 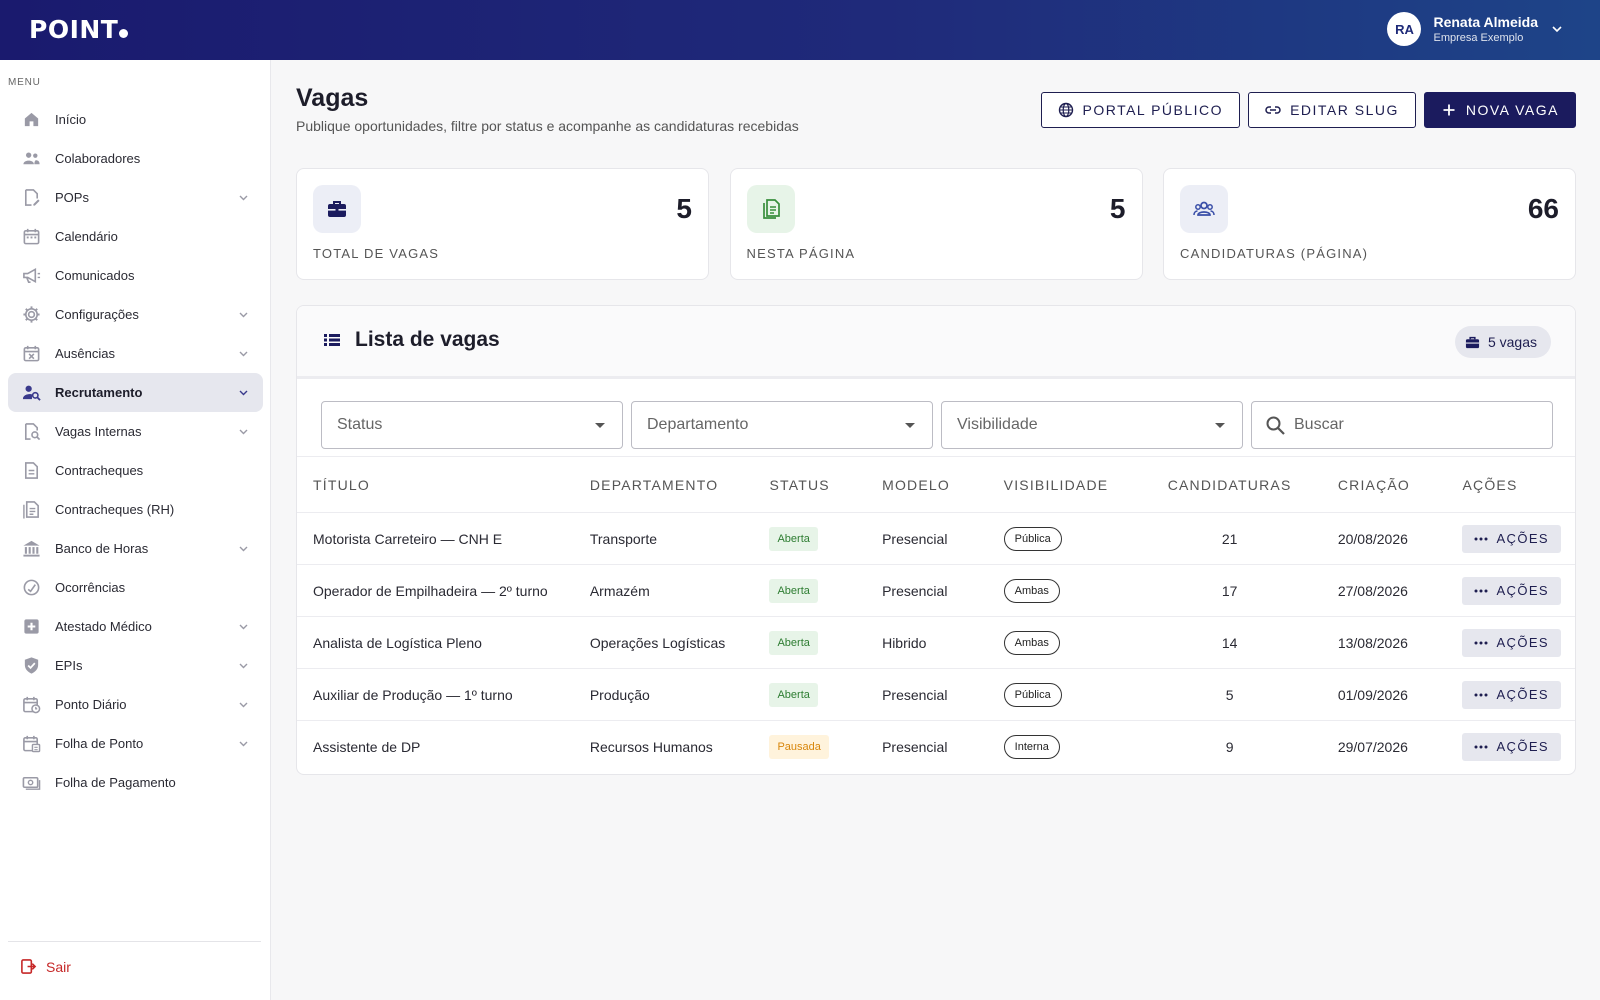 What do you see at coordinates (809, 747) in the screenshot?
I see `status-cell: Pausada` at bounding box center [809, 747].